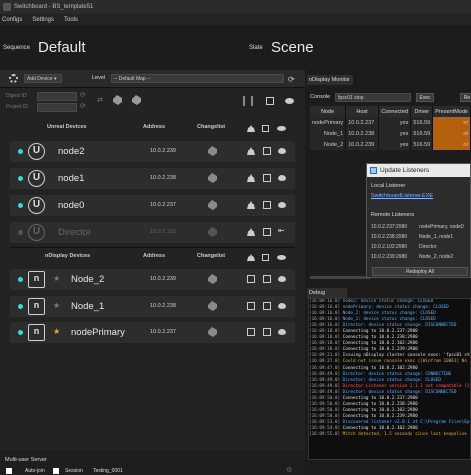 The width and height of the screenshot is (471, 475). I want to click on re-button: Re, so click(465, 97).